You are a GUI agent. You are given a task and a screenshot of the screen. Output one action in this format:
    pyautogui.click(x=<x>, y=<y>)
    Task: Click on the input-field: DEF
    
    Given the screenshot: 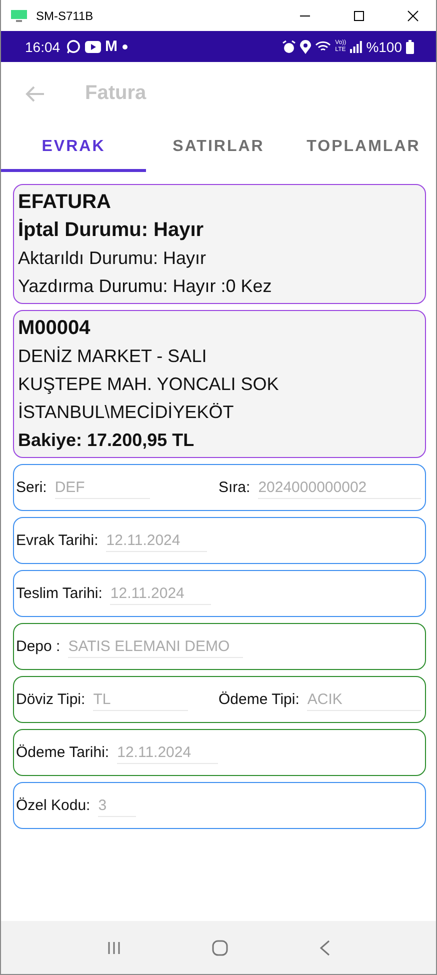 What is the action you would take?
    pyautogui.click(x=102, y=487)
    